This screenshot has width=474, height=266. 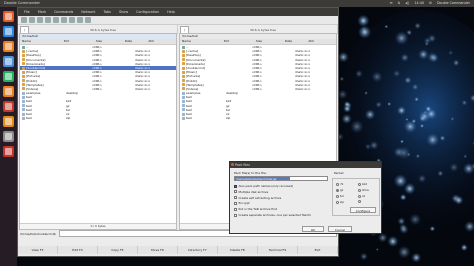 I want to click on pack-path-input: /home/bob/doublecmd.tar.gz, so click(x=281, y=178).